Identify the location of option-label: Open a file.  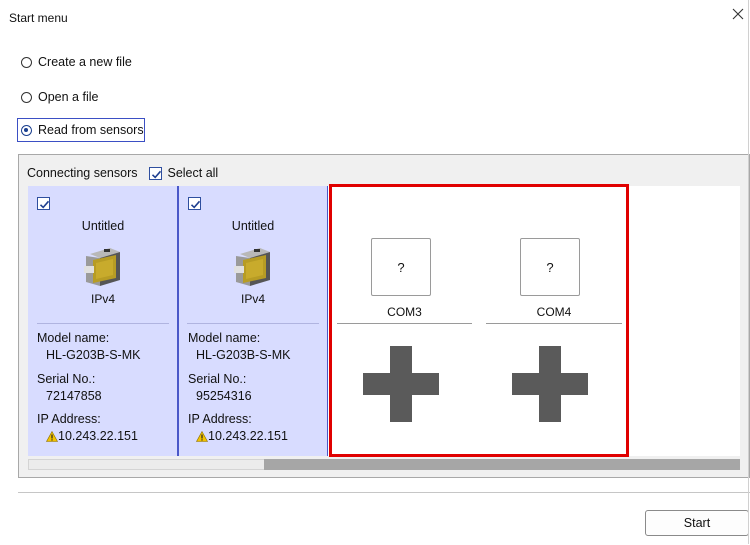
(68, 97).